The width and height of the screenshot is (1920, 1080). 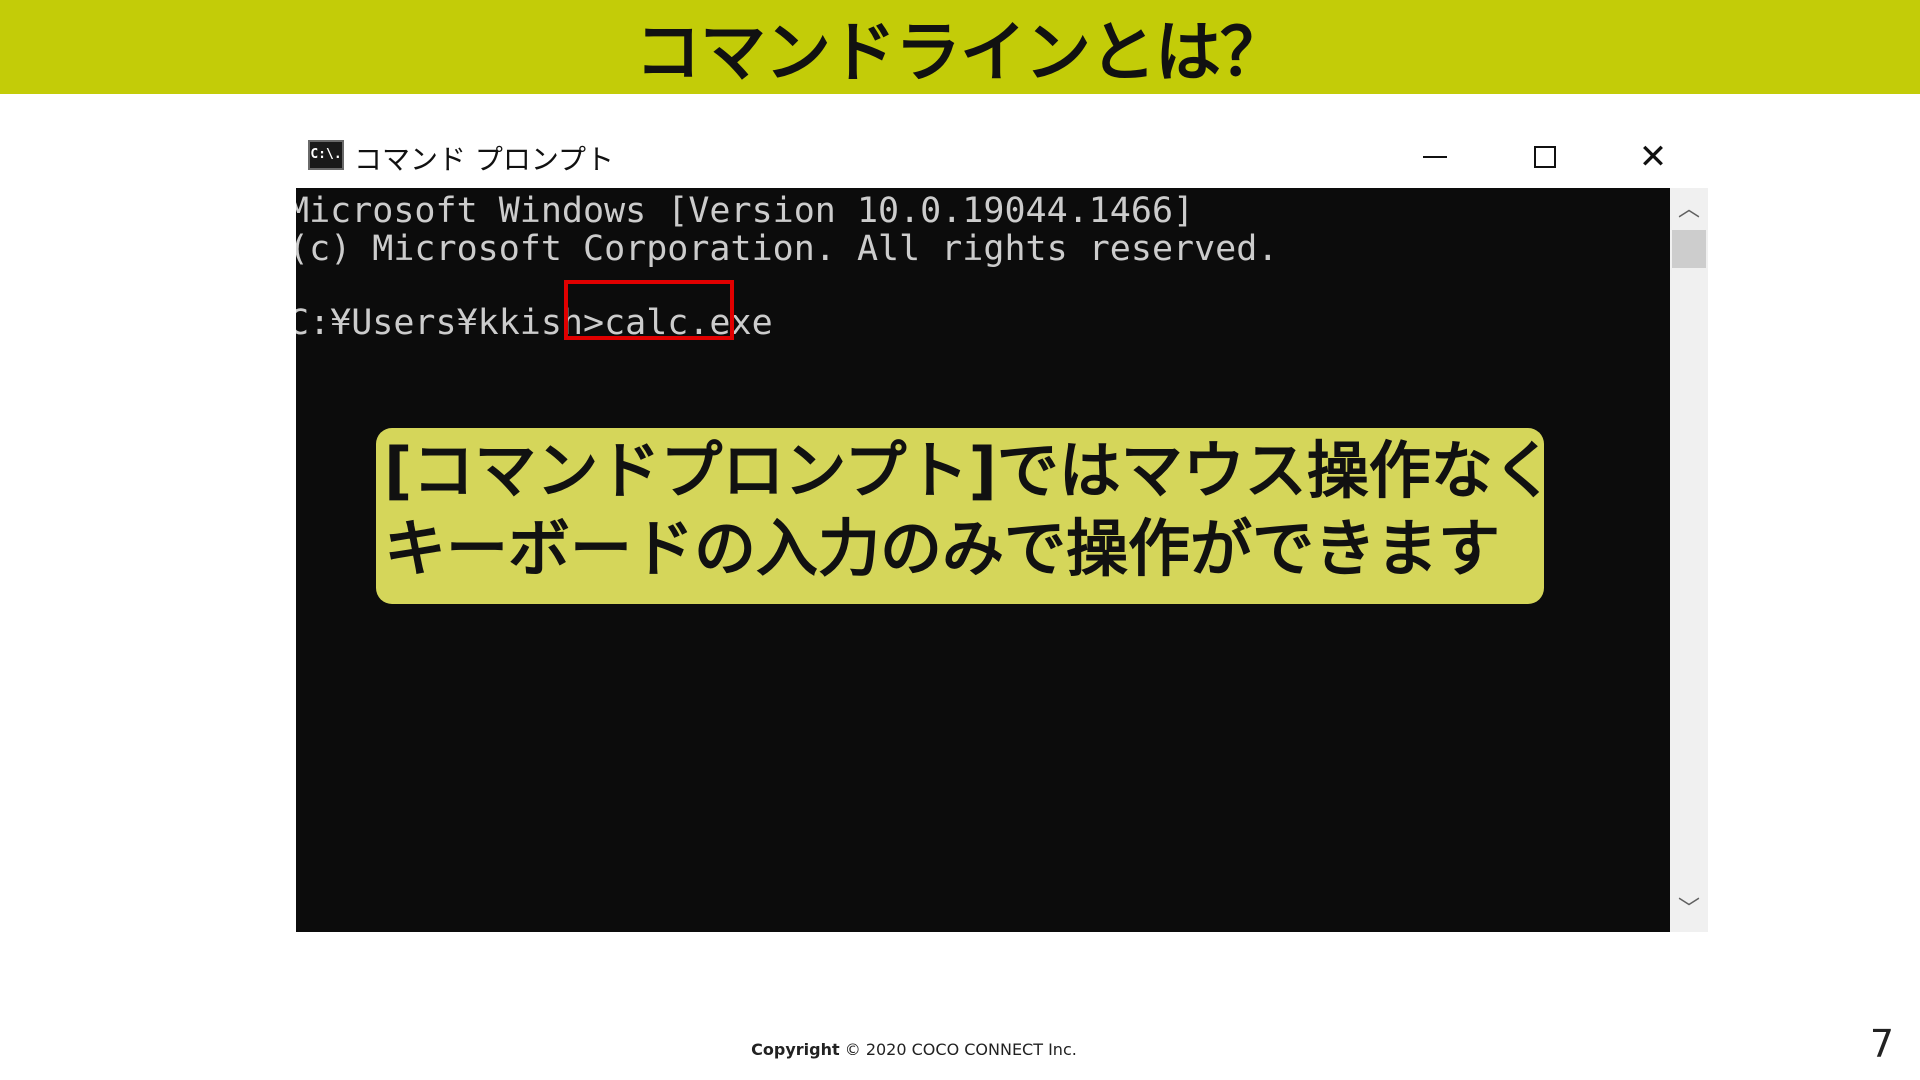 What do you see at coordinates (960, 1049) in the screenshot?
I see `copyright-text: © 2020 COCO CONNECT Inc.` at bounding box center [960, 1049].